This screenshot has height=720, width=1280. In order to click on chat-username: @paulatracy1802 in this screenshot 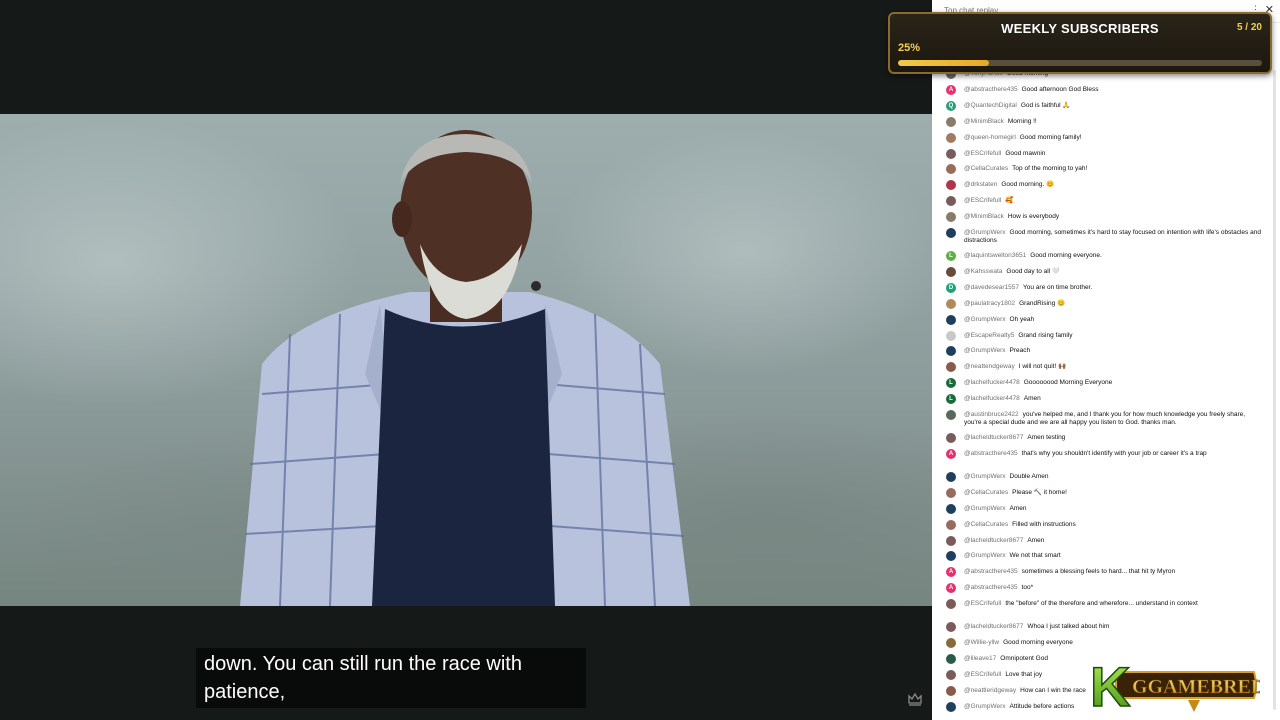, I will do `click(989, 303)`.